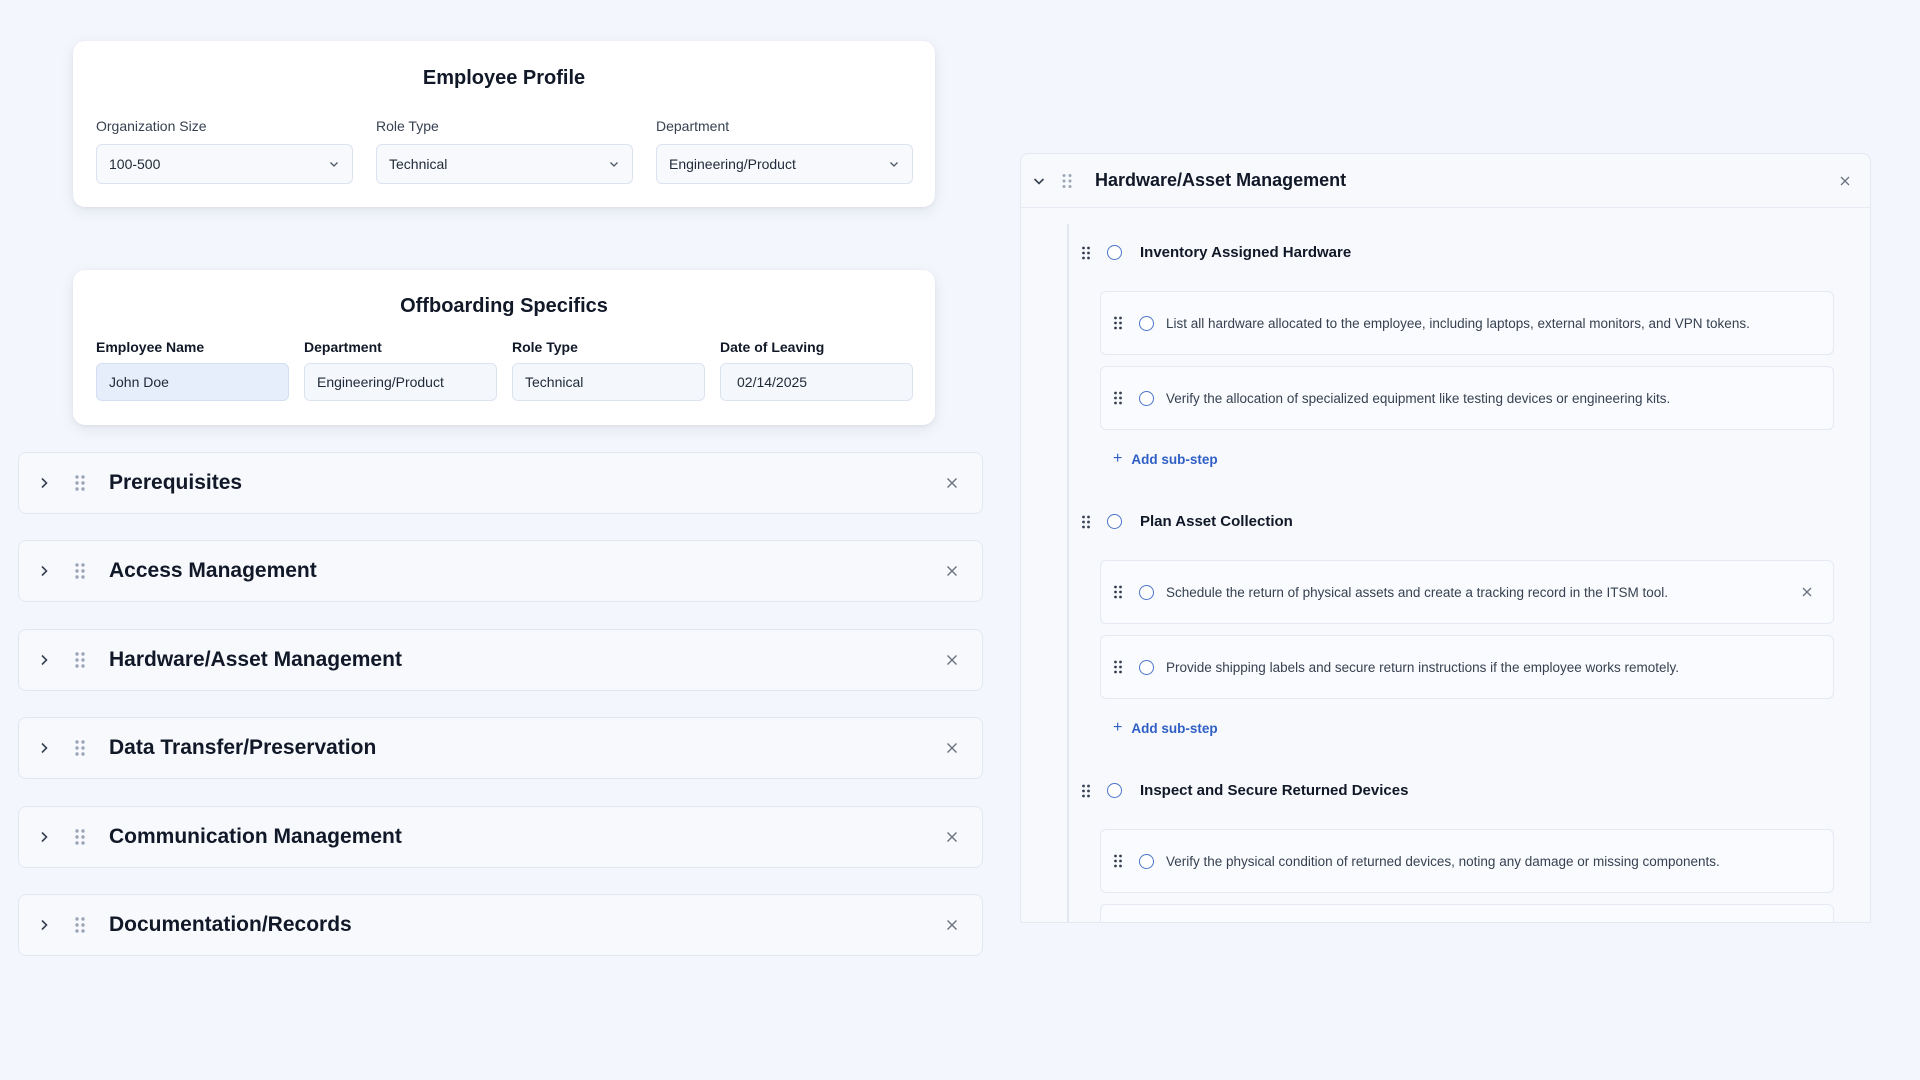 The height and width of the screenshot is (1080, 1920). Describe the element at coordinates (1216, 521) in the screenshot. I see `step-title: Plan Asset Collection` at that location.